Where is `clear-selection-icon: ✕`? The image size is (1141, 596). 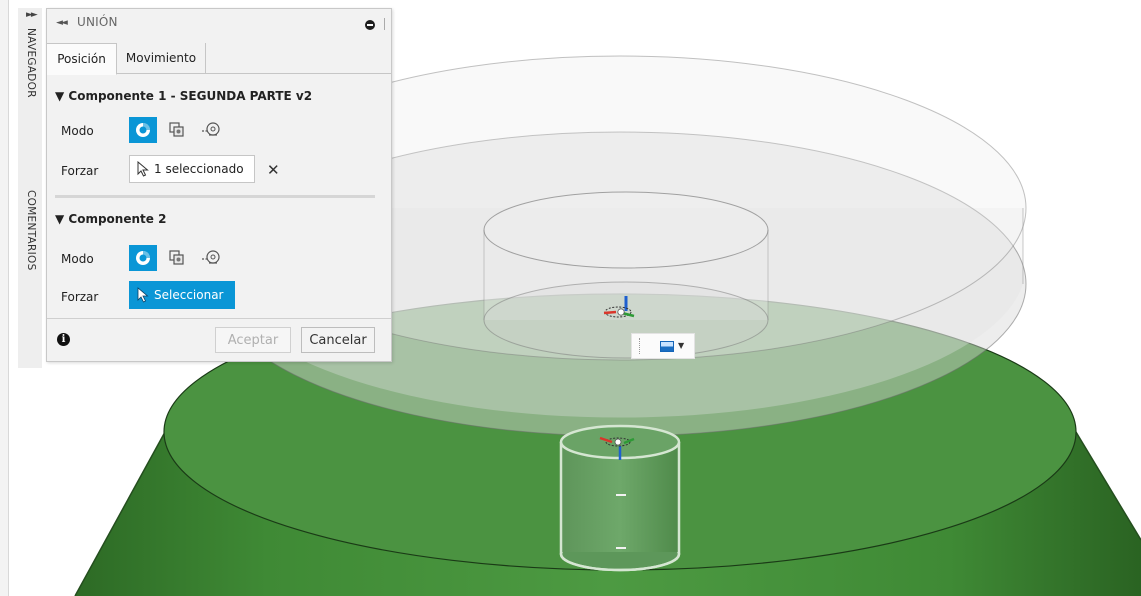
clear-selection-icon: ✕ is located at coordinates (273, 170).